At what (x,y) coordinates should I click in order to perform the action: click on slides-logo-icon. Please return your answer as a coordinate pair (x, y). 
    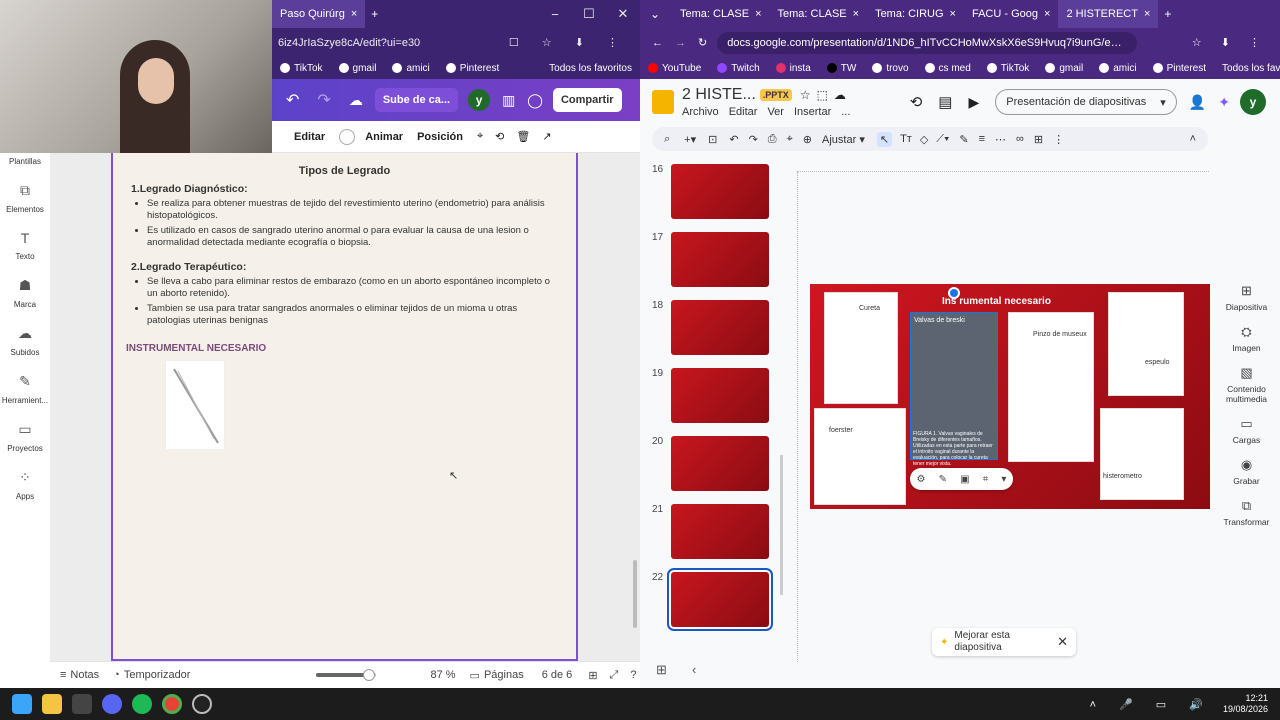
    Looking at the image, I should click on (663, 102).